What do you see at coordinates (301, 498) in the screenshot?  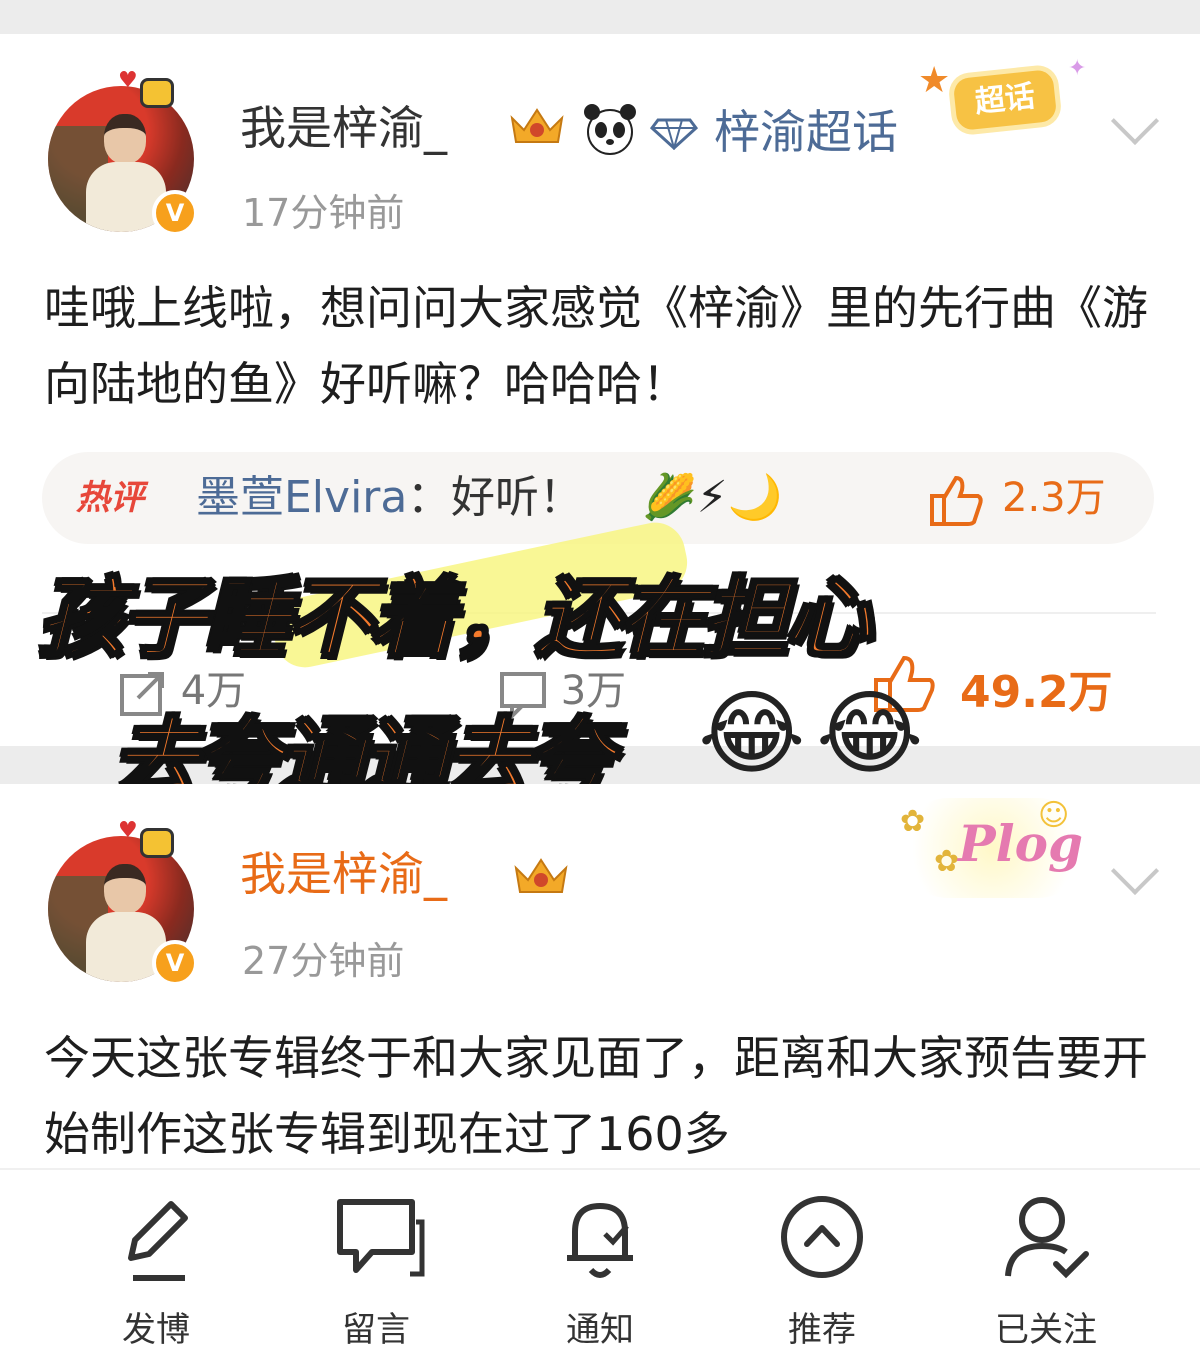 I see `hot-comment-user: 墨萱Elvira` at bounding box center [301, 498].